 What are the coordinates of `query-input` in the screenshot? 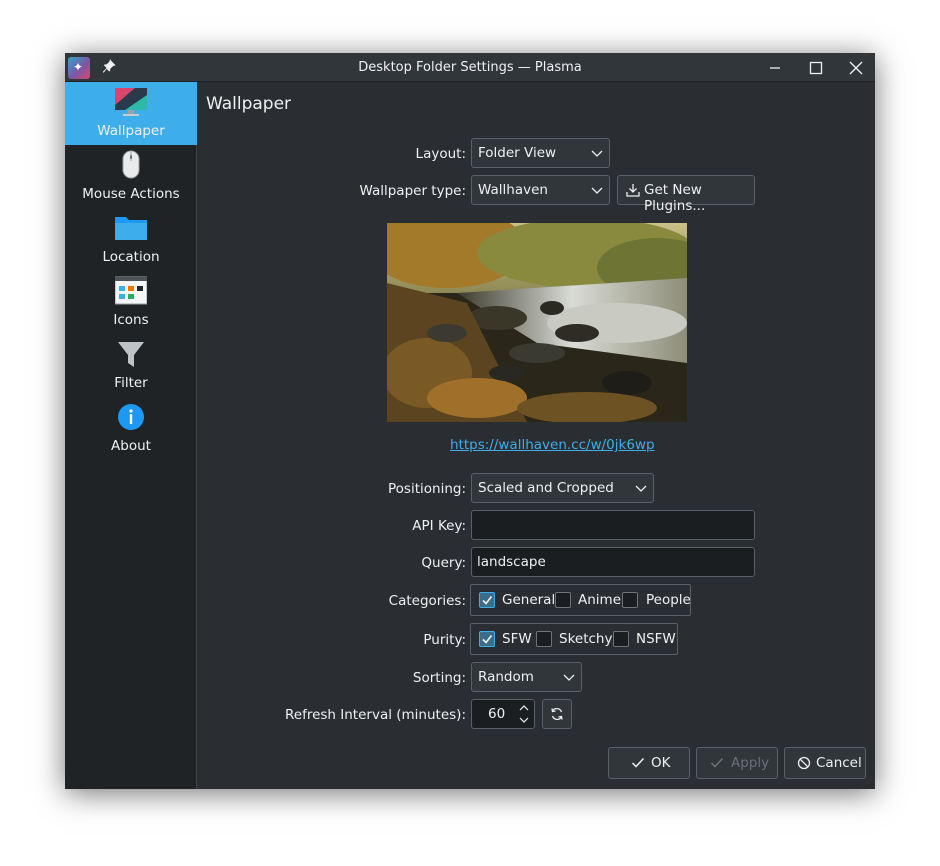 It's located at (613, 562).